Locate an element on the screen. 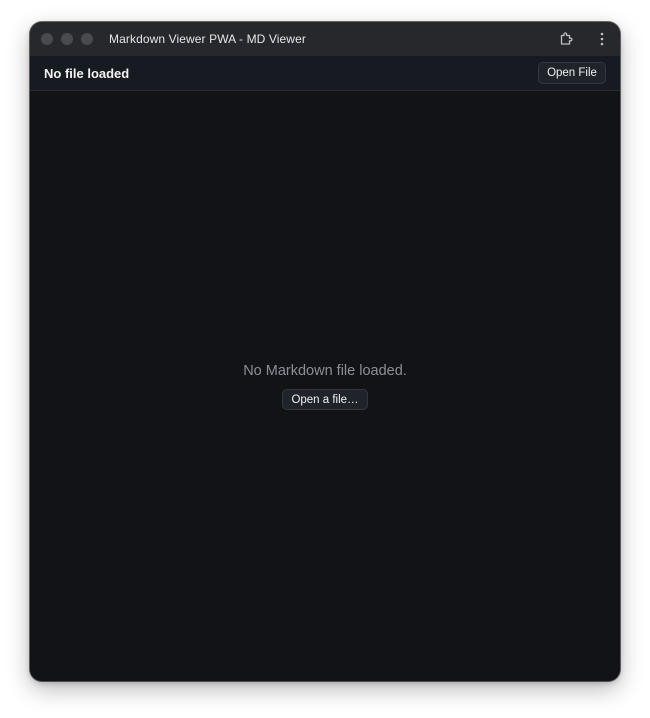 Image resolution: width=650 pixels, height=718 pixels. titlebar-actions is located at coordinates (584, 39).